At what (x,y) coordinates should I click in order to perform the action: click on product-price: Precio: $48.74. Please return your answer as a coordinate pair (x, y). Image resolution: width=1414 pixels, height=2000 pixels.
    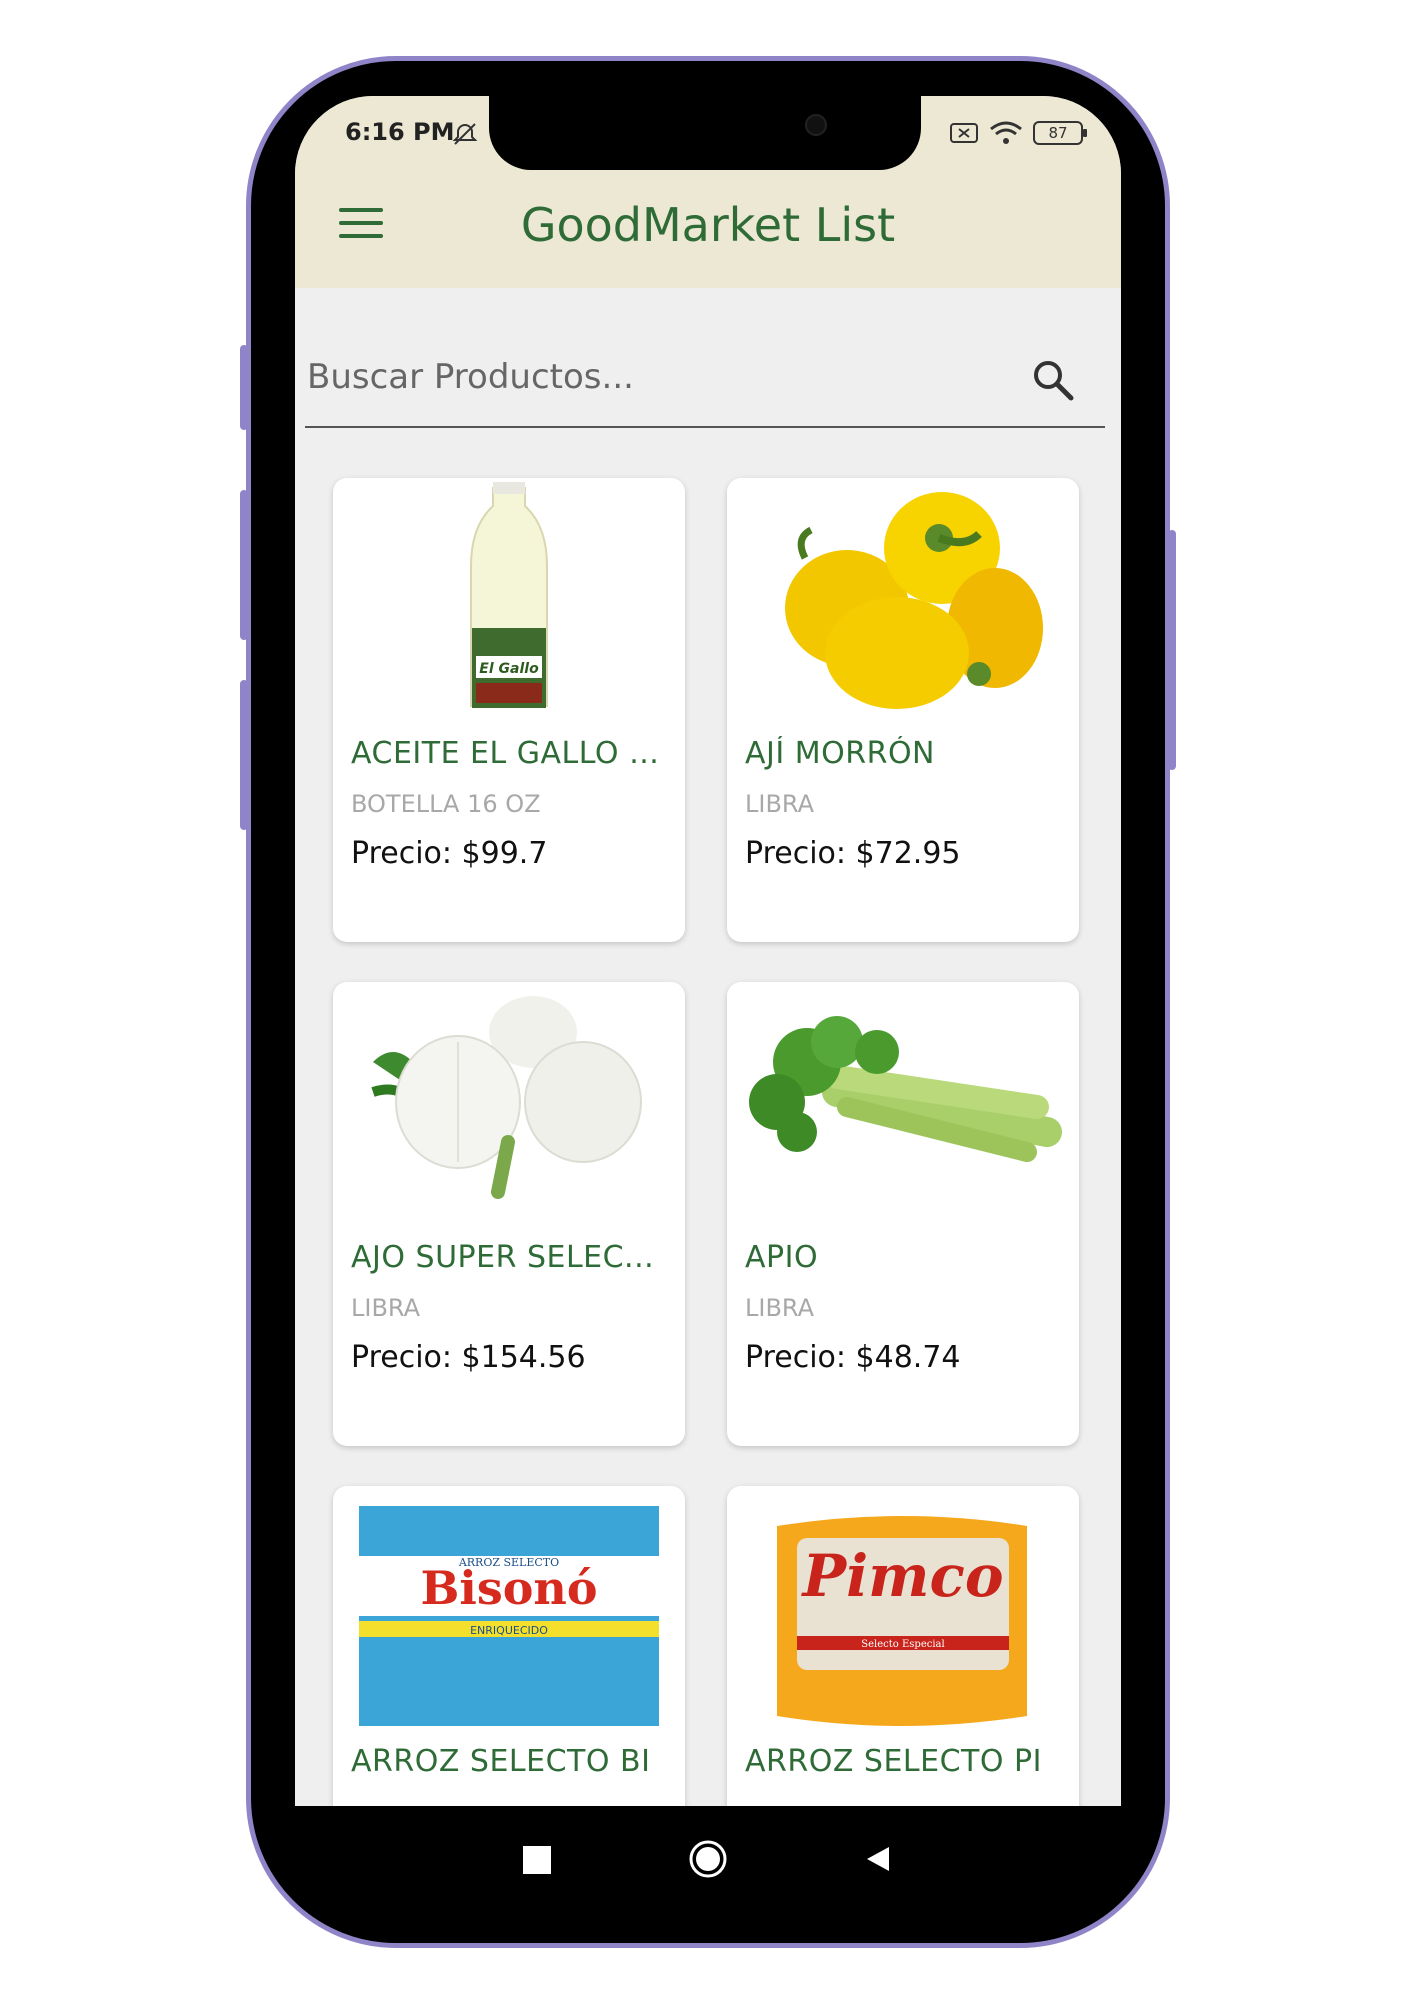
    Looking at the image, I should click on (853, 1357).